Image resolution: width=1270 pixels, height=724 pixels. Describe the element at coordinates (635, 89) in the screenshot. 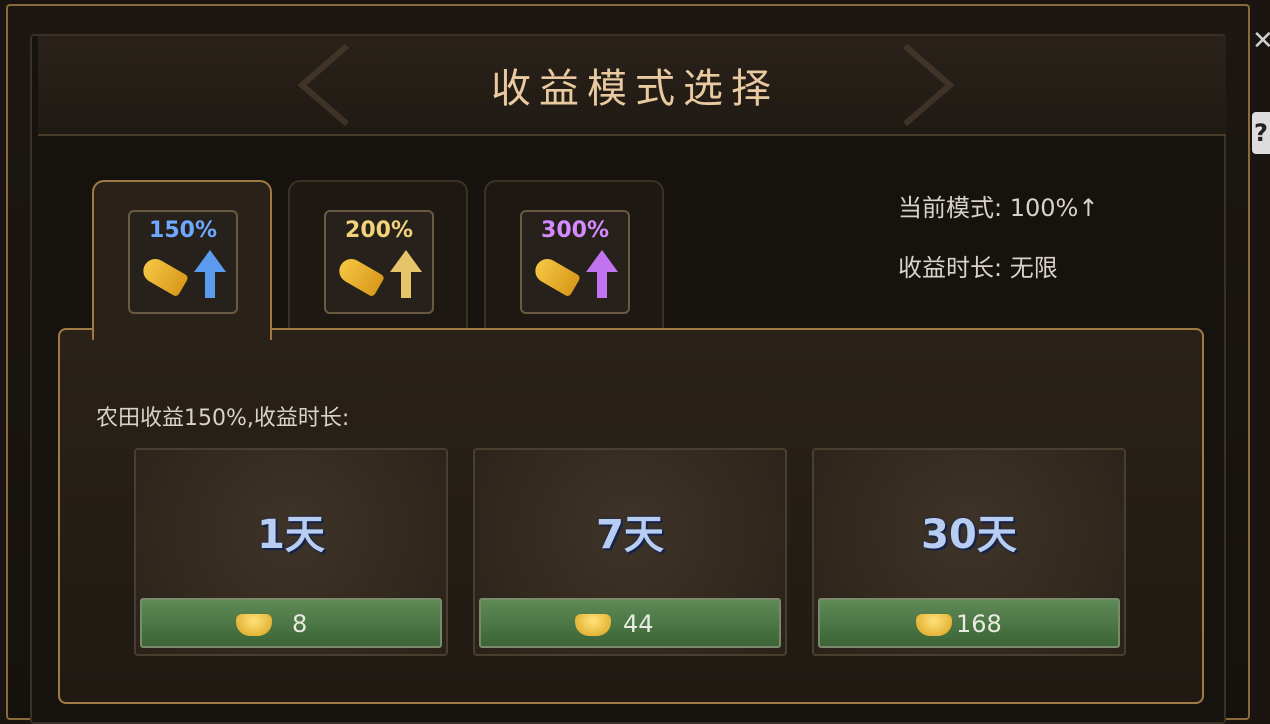

I see `dialog-title: 收益模式选择` at that location.